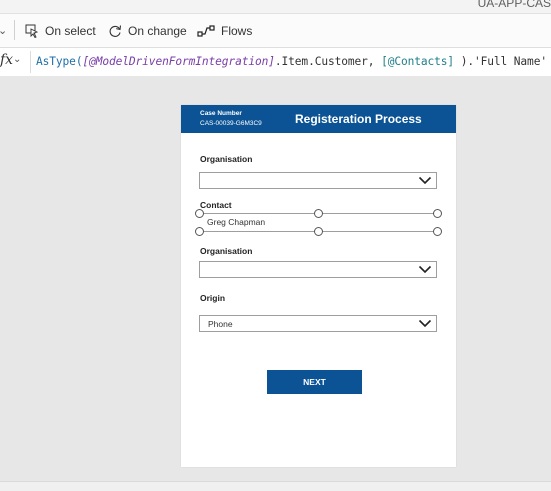  Describe the element at coordinates (220, 324) in the screenshot. I see `origin-value: Phone` at that location.